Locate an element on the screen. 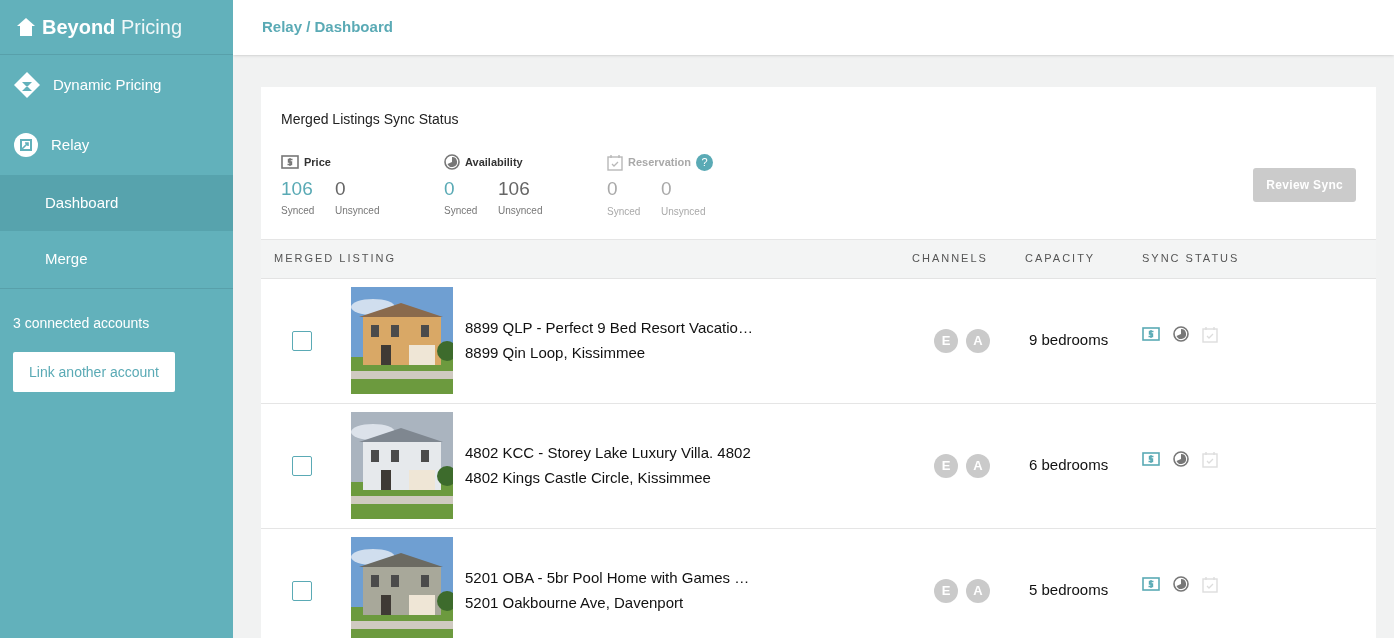 The width and height of the screenshot is (1394, 638). listing-address: 8899 Qin Loop, Kissimmee is located at coordinates (556, 353).